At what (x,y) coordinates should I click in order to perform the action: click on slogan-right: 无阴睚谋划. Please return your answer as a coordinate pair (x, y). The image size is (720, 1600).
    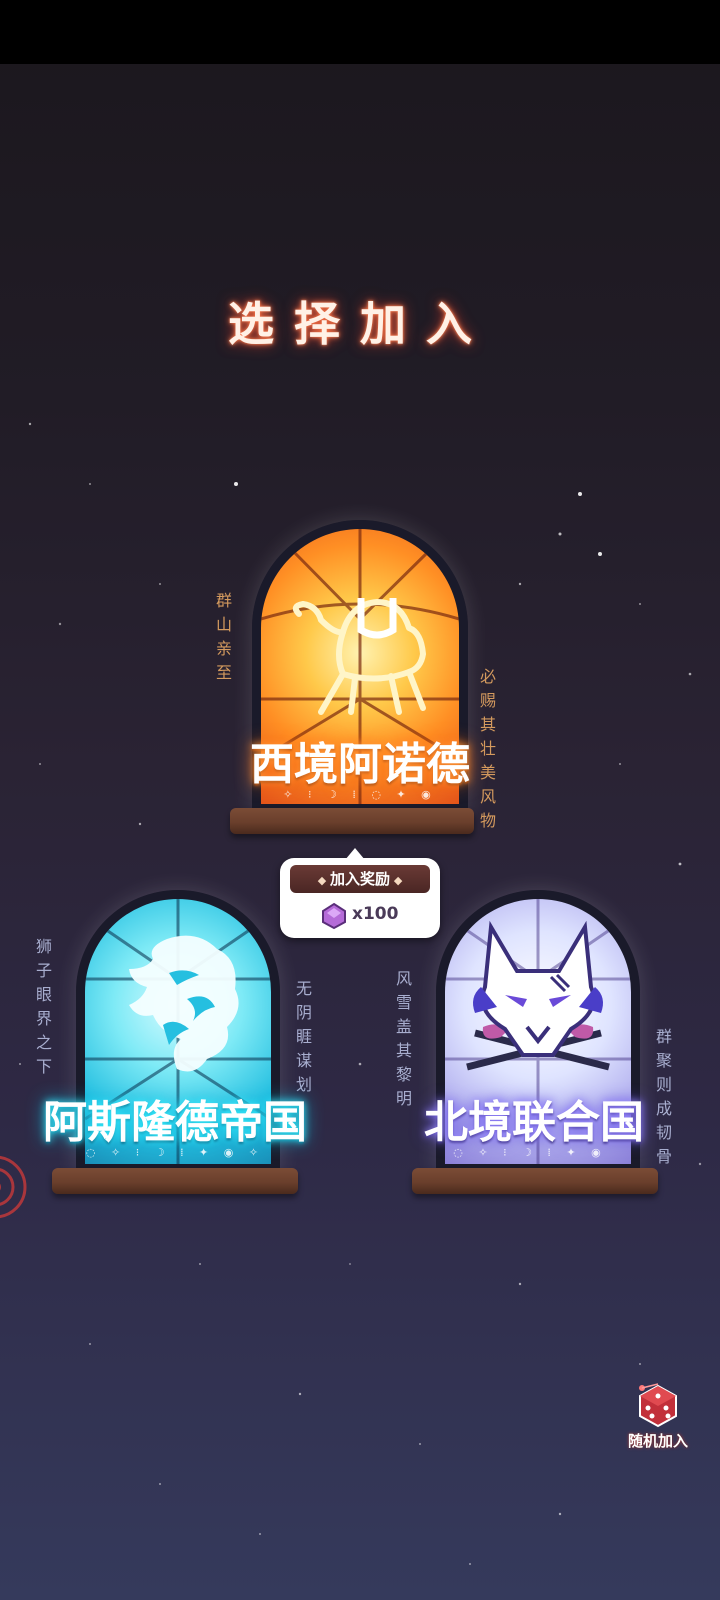
    Looking at the image, I should click on (302, 1040).